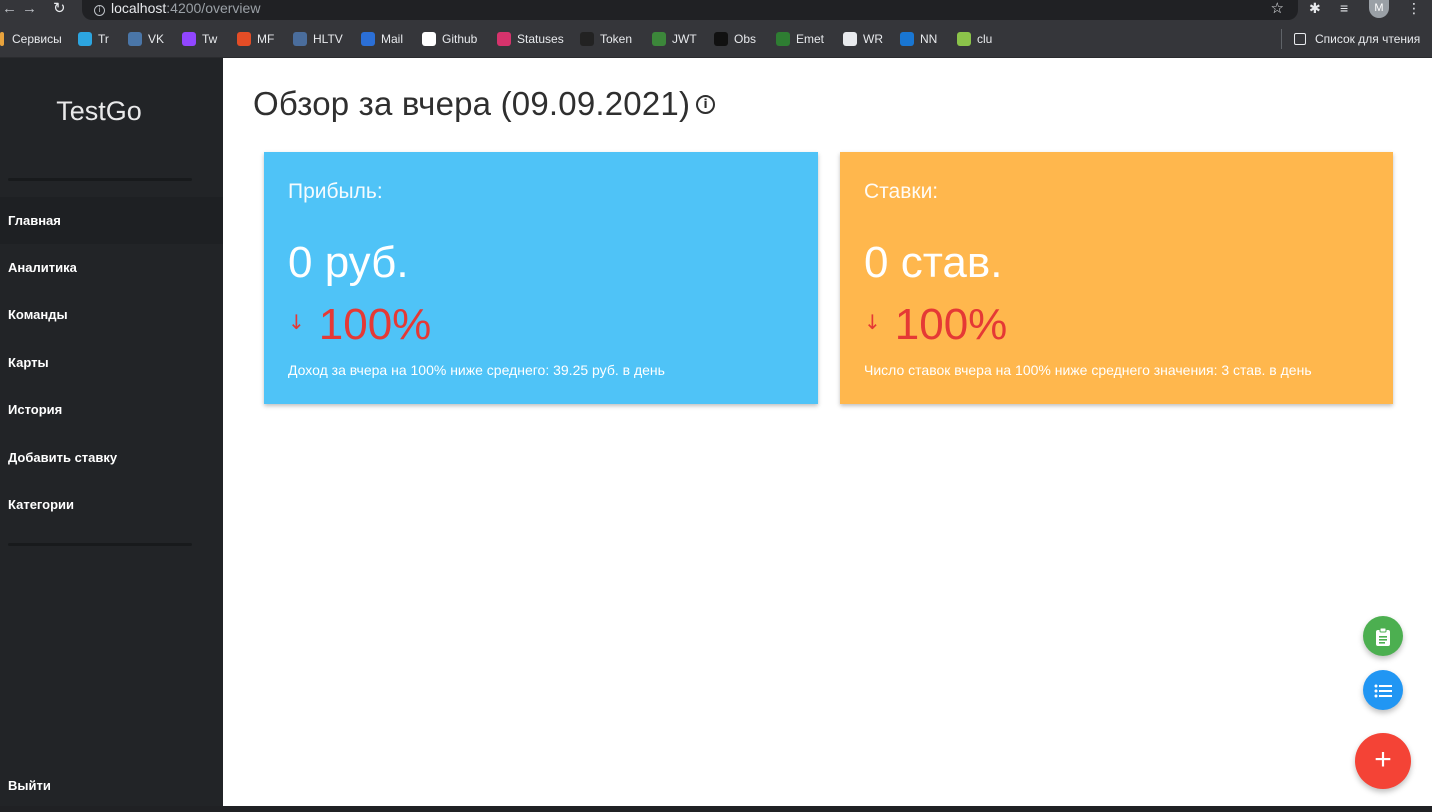  What do you see at coordinates (266, 39) in the screenshot?
I see `bookmark-label: MF` at bounding box center [266, 39].